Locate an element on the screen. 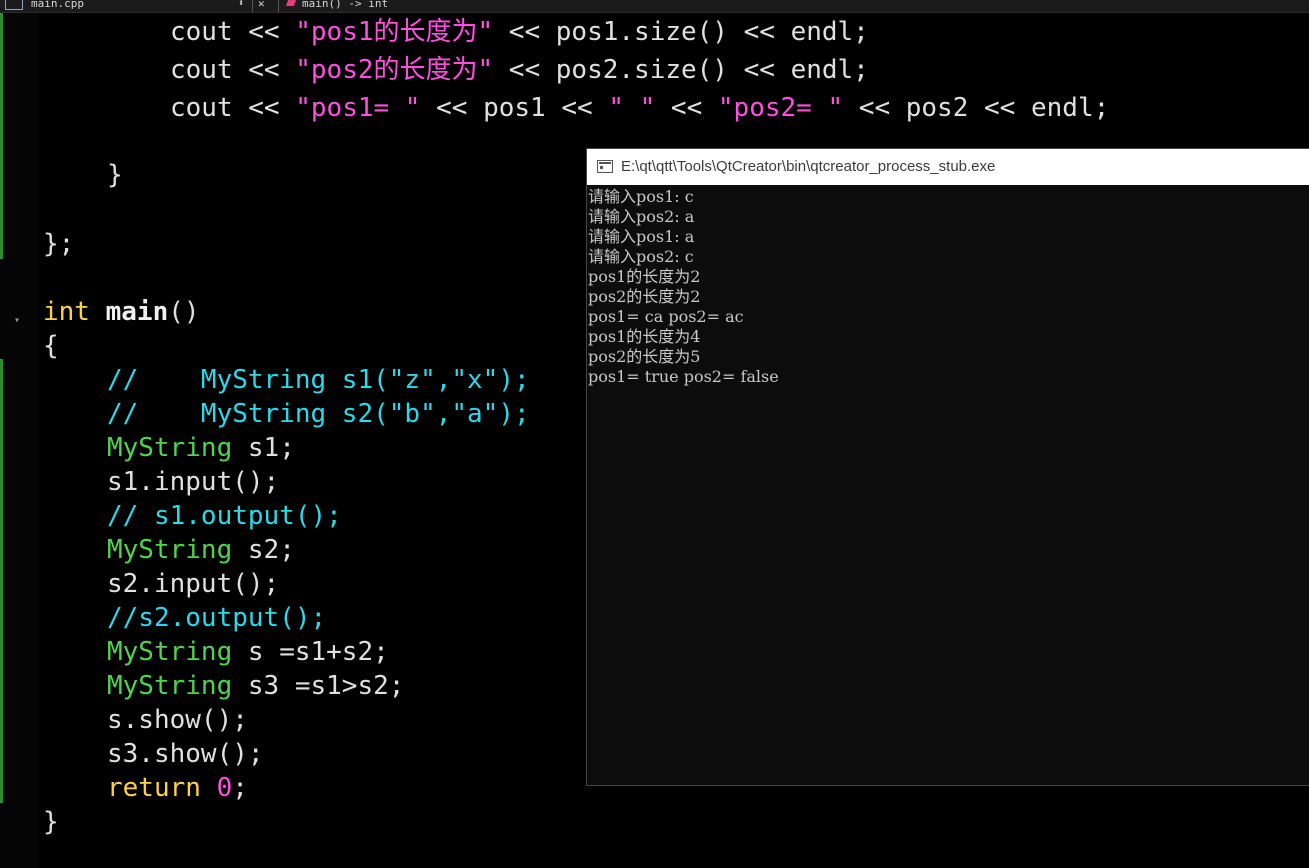 This screenshot has width=1309, height=868. console-window-icon is located at coordinates (605, 166).